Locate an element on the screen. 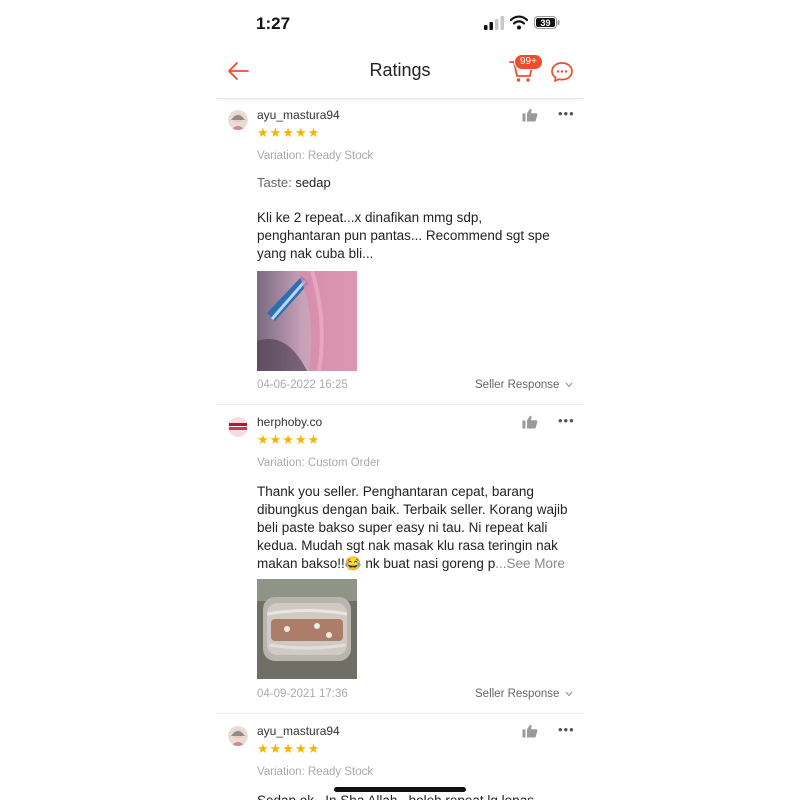 The height and width of the screenshot is (800, 800). battery-level: 39 is located at coordinates (545, 23).